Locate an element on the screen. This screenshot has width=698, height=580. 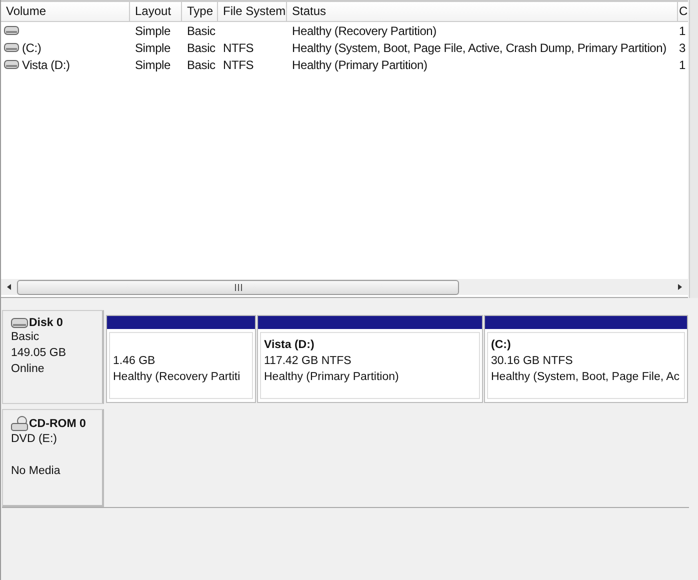
disk-info: 149.05 GB is located at coordinates (39, 353).